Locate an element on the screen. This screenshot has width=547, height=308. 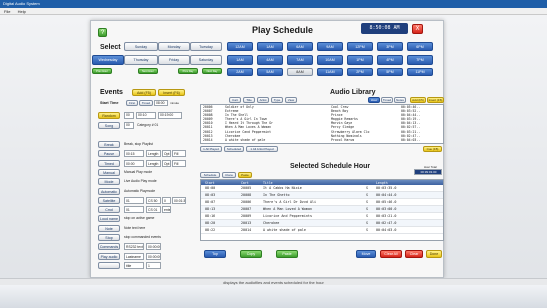
event-control-button: Satellite is located at coordinates (109, 200).